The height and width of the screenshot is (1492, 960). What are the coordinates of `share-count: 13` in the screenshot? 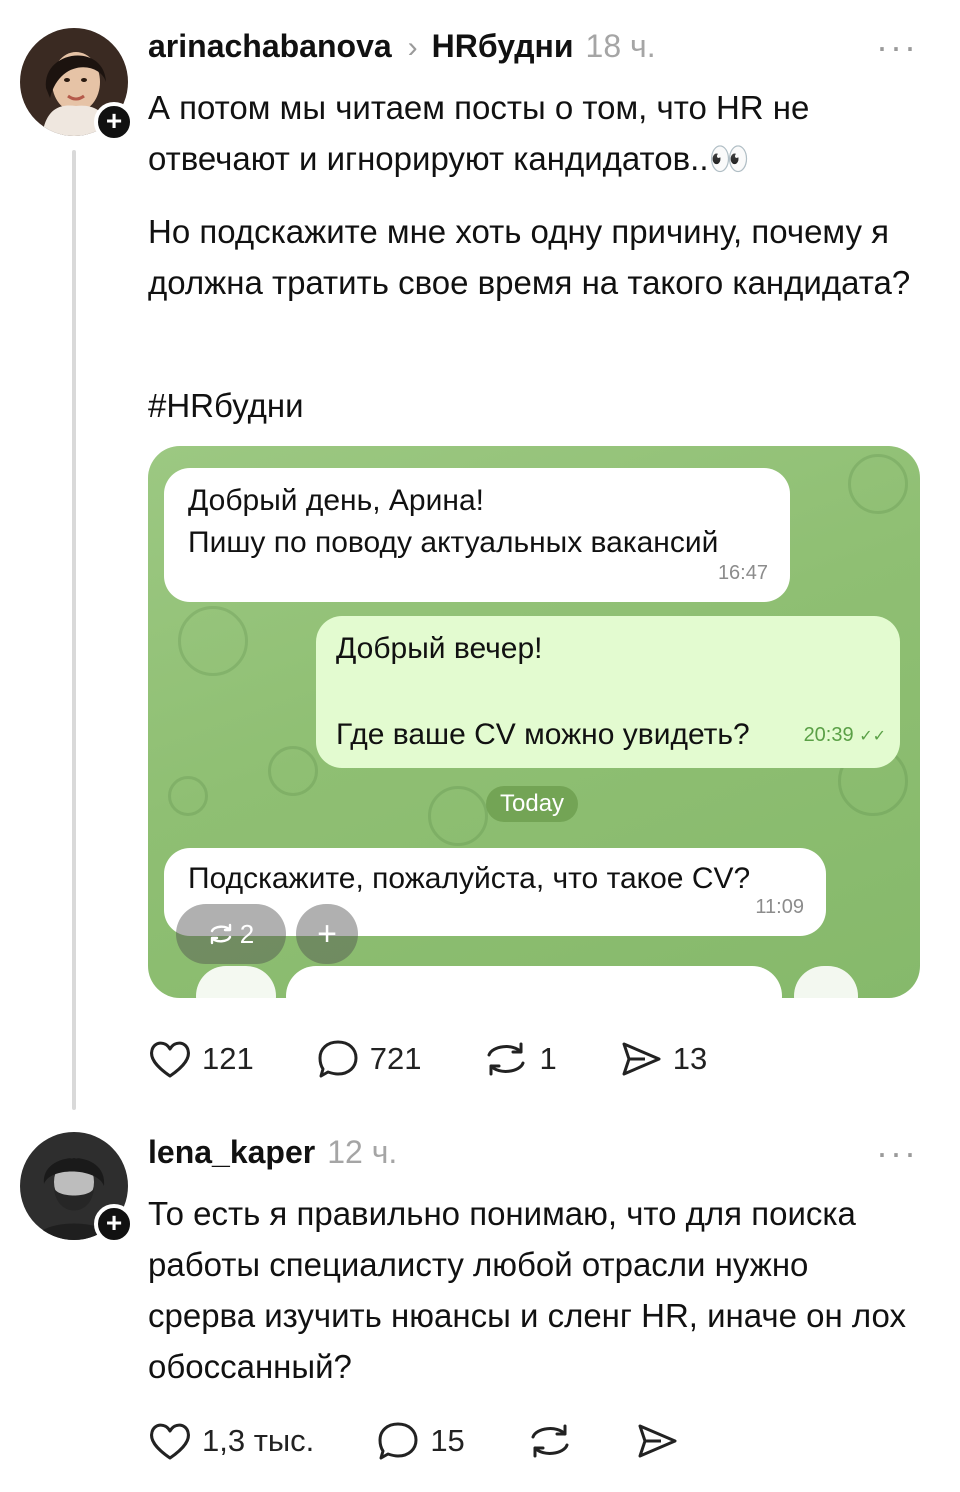 It's located at (690, 1058).